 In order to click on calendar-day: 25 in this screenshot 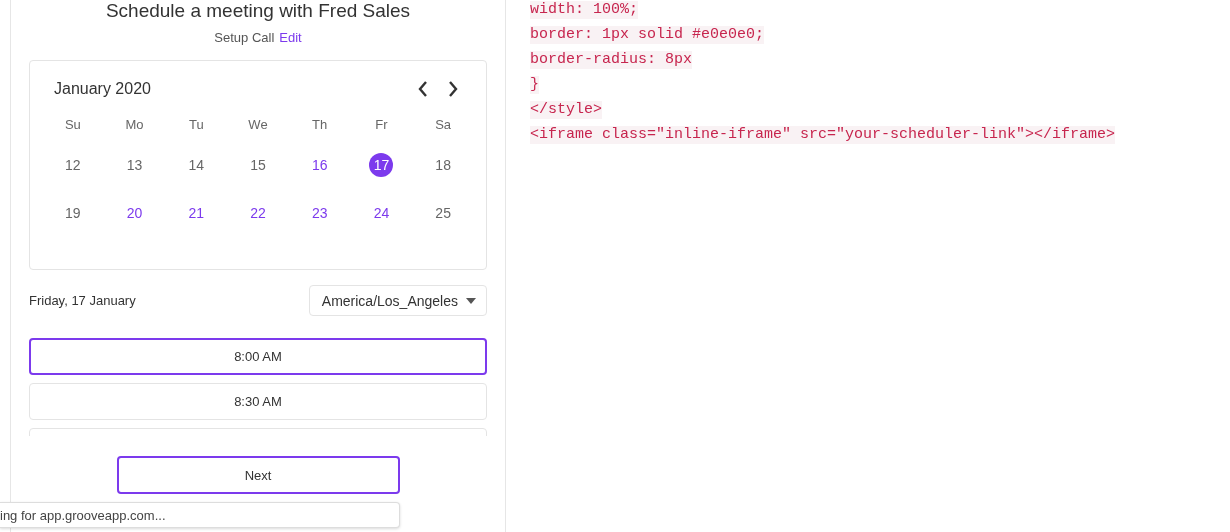, I will do `click(443, 213)`.